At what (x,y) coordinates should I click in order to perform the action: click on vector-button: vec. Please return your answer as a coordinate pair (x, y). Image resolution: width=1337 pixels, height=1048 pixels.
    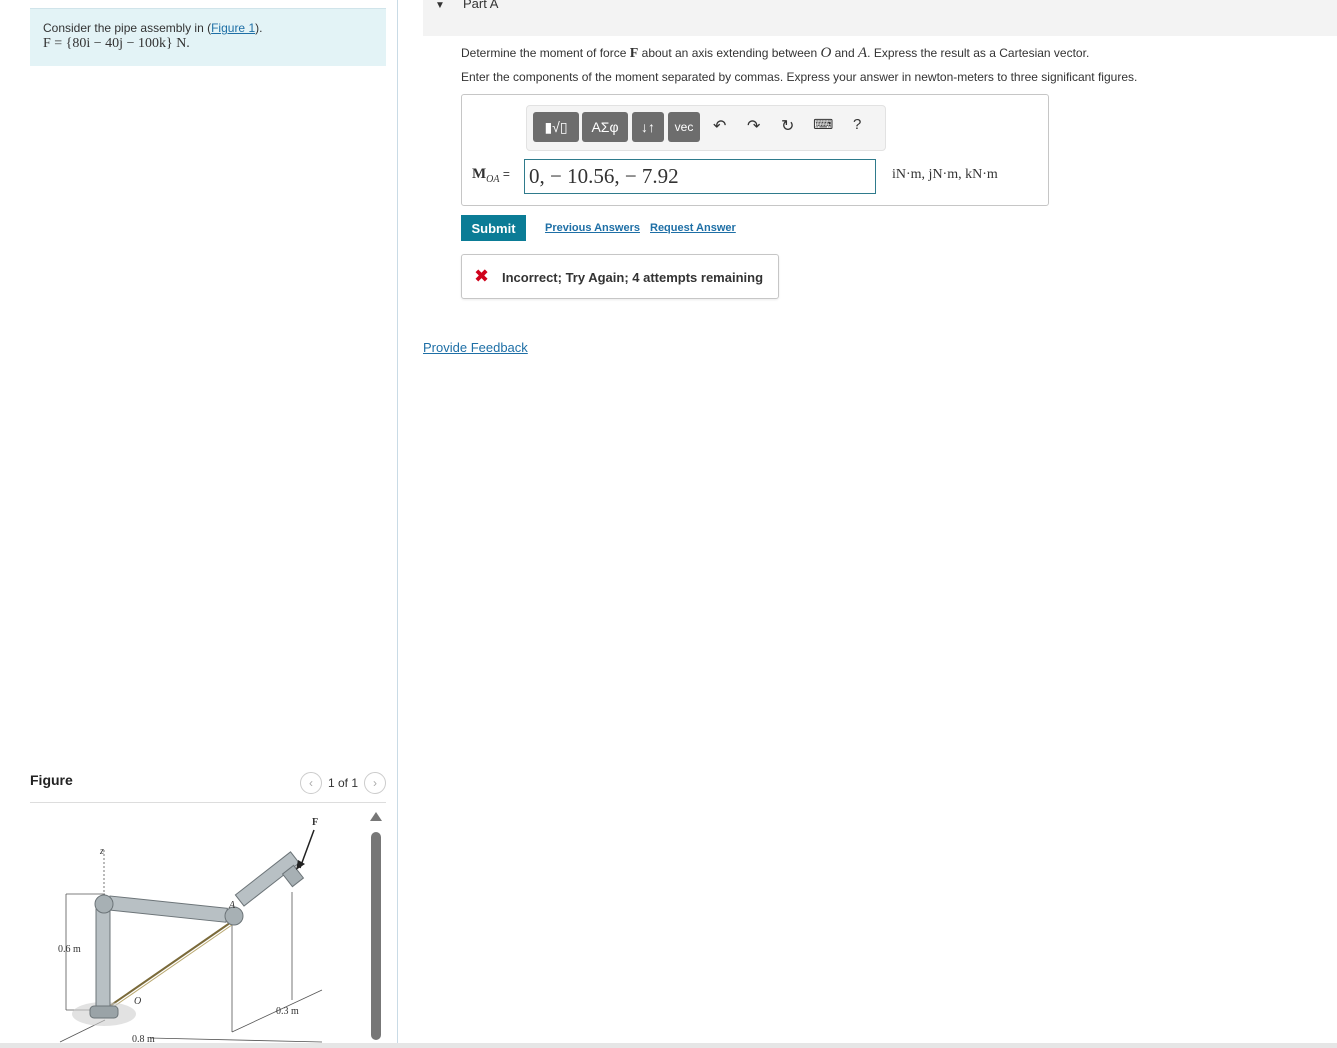
    Looking at the image, I should click on (684, 127).